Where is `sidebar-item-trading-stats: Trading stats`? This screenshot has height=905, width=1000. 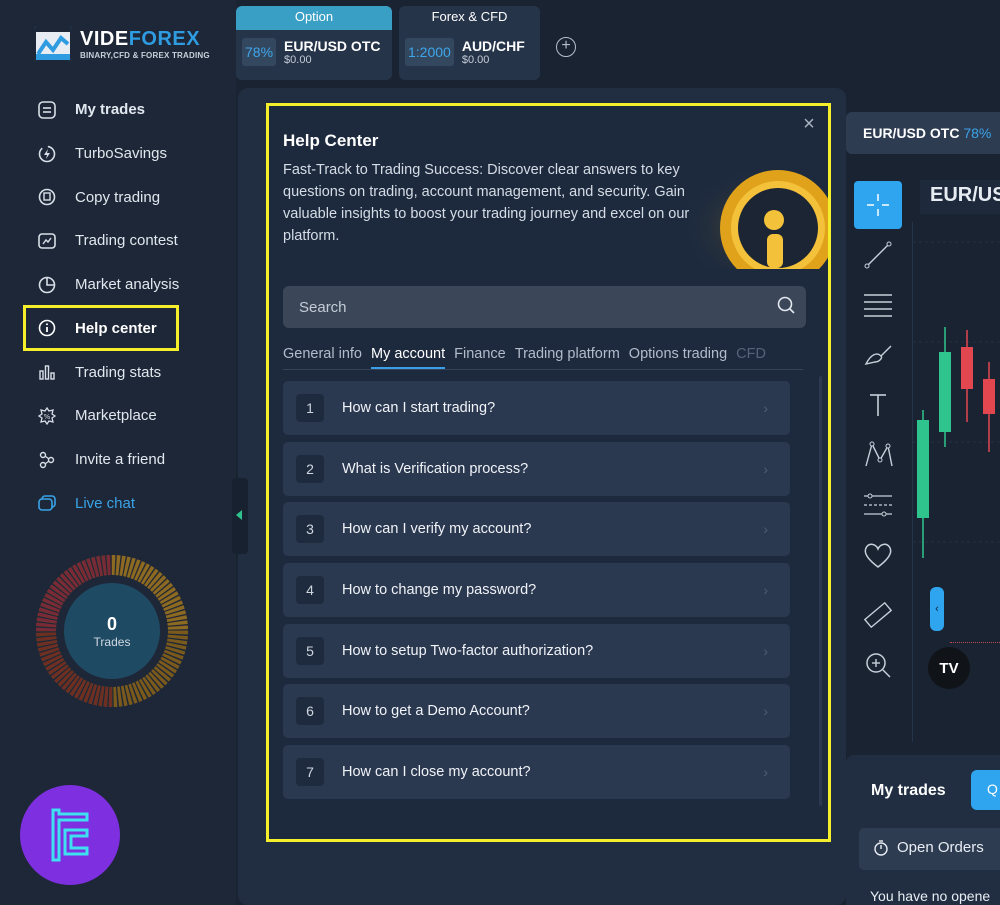 sidebar-item-trading-stats: Trading stats is located at coordinates (129, 372).